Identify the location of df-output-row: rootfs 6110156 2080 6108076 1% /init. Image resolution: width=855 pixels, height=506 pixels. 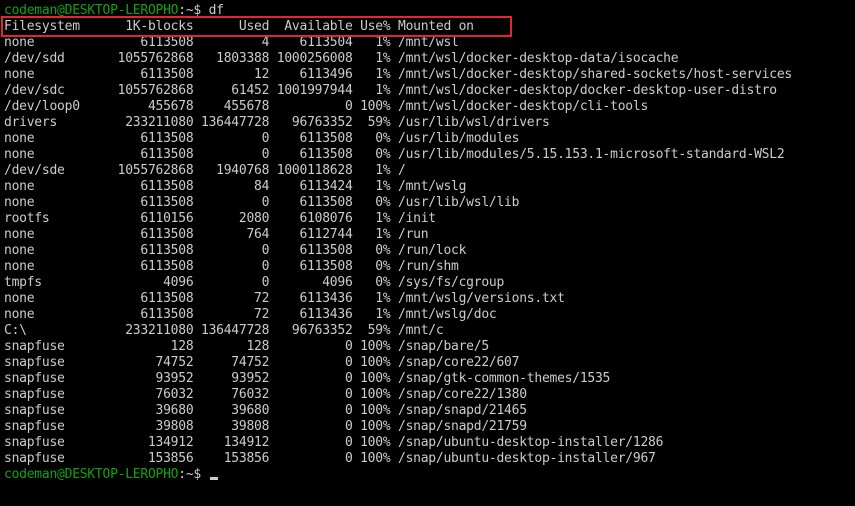
(220, 218).